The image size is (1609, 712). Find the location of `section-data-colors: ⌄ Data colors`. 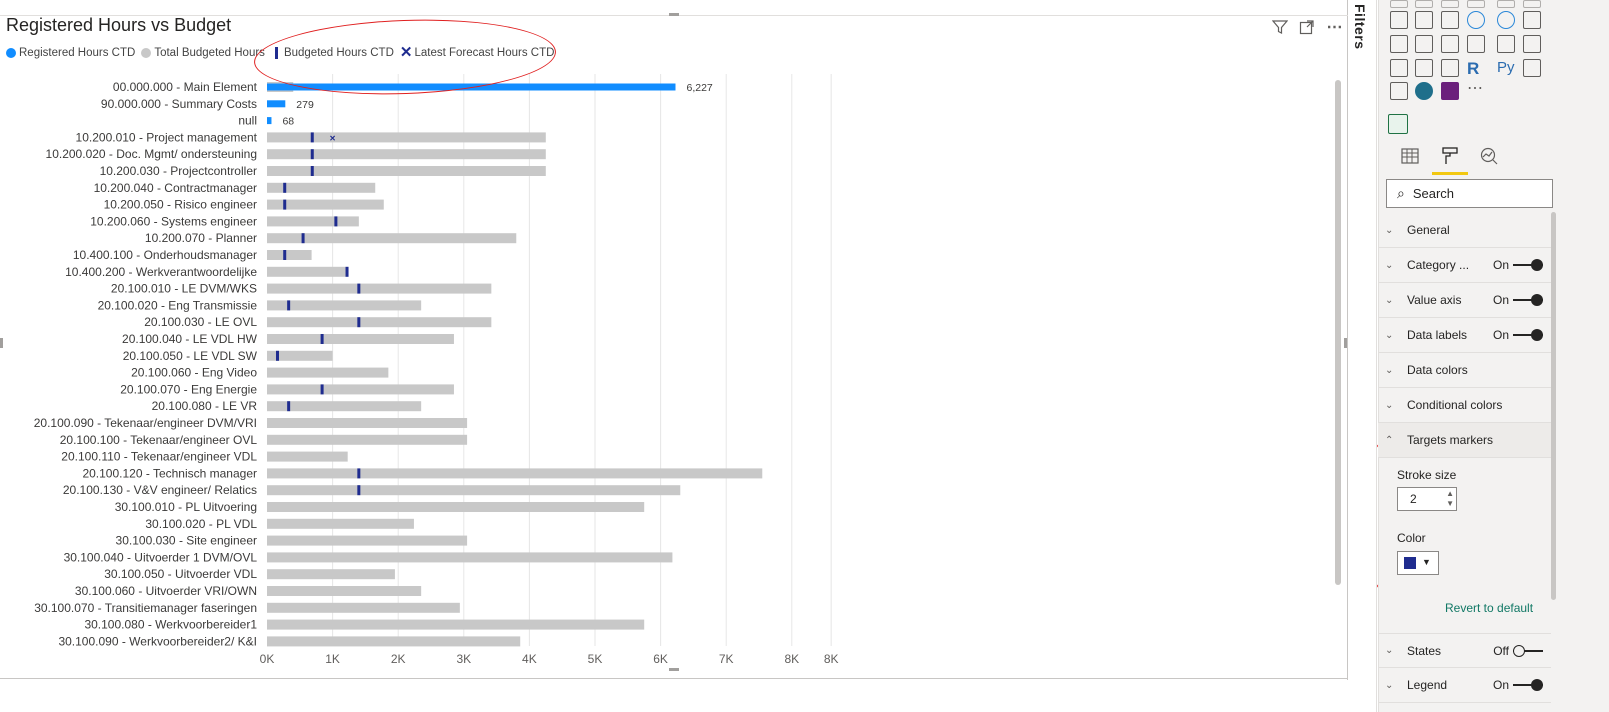

section-data-colors: ⌄ Data colors is located at coordinates (1464, 370).